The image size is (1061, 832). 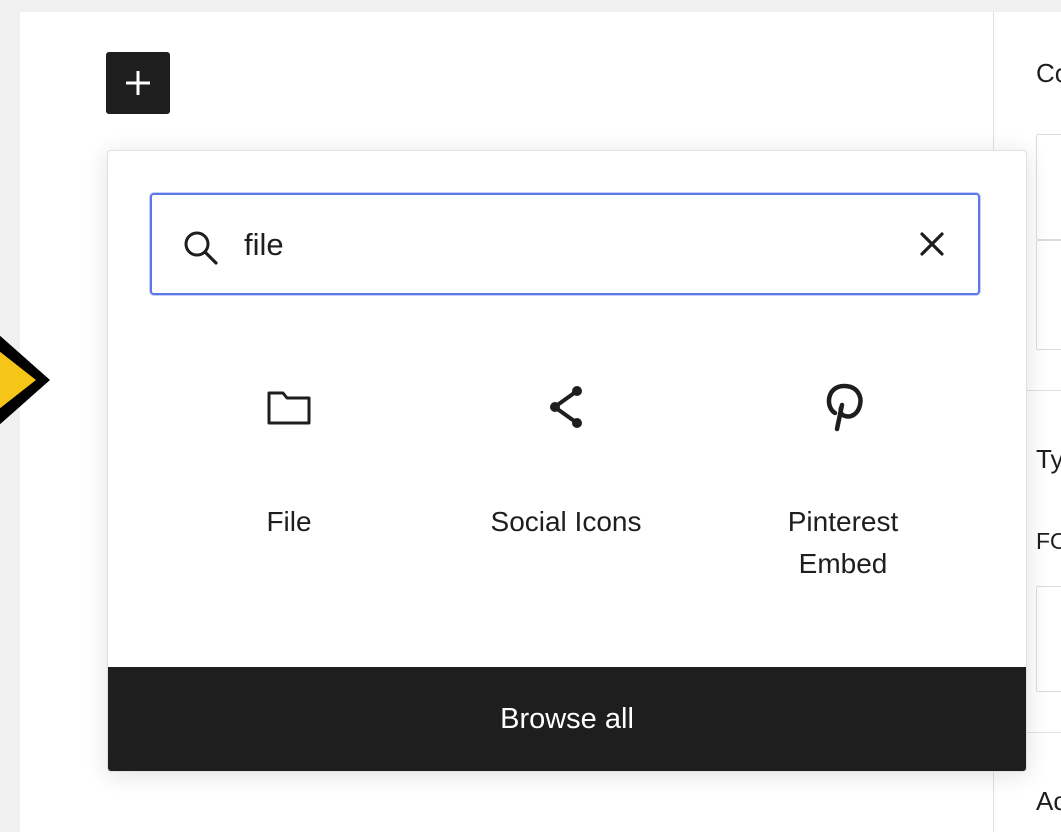 What do you see at coordinates (566, 521) in the screenshot?
I see `block-result-label: Social Icons` at bounding box center [566, 521].